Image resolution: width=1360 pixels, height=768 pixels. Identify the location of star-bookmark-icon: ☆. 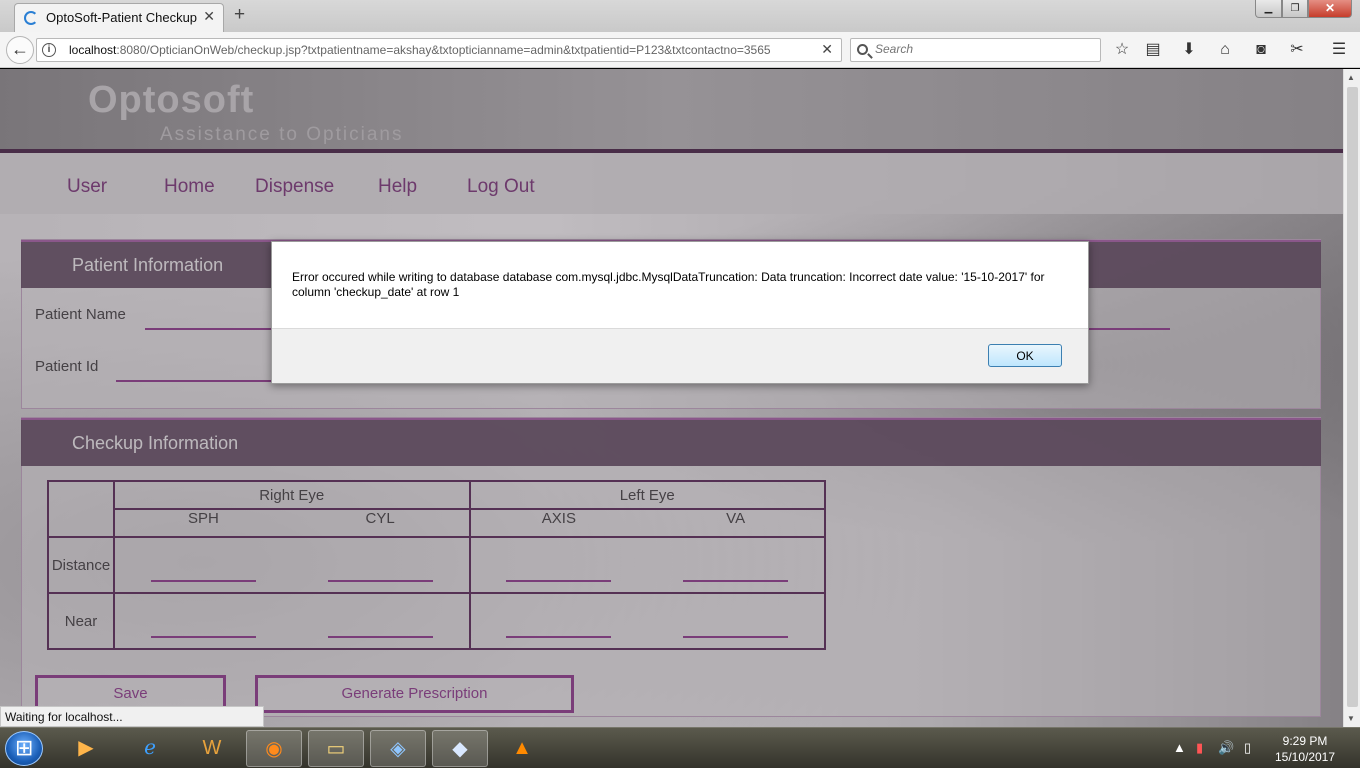
(1122, 50).